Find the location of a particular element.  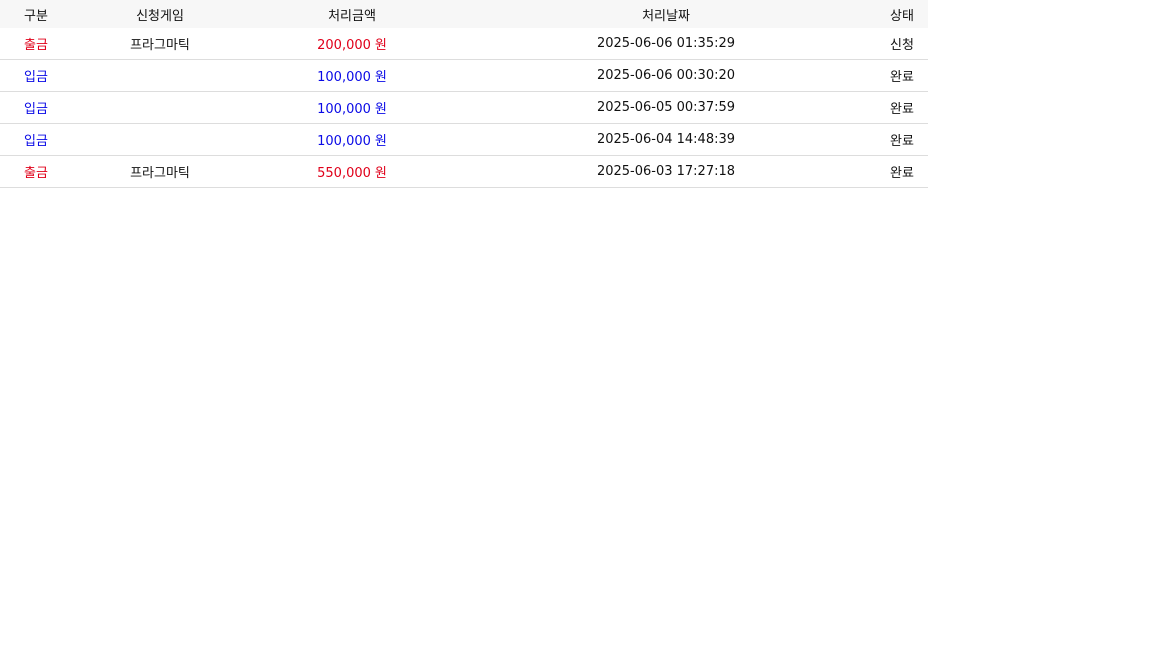

table-header-row: 구분 신청게임 처리금액 처리날짜 상태 is located at coordinates (464, 14).